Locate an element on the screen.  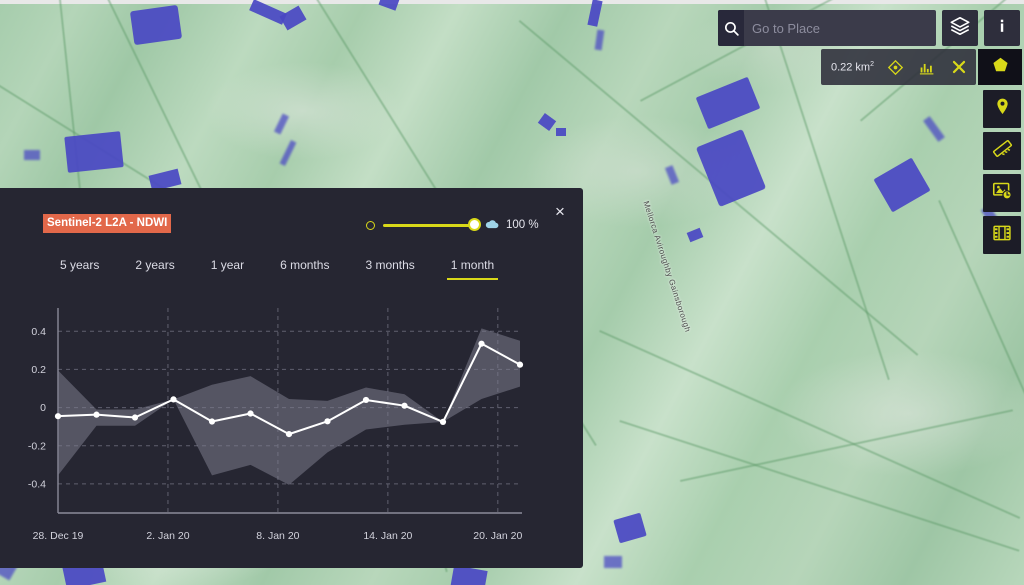
map-pin-icon is located at coordinates (1002, 109).